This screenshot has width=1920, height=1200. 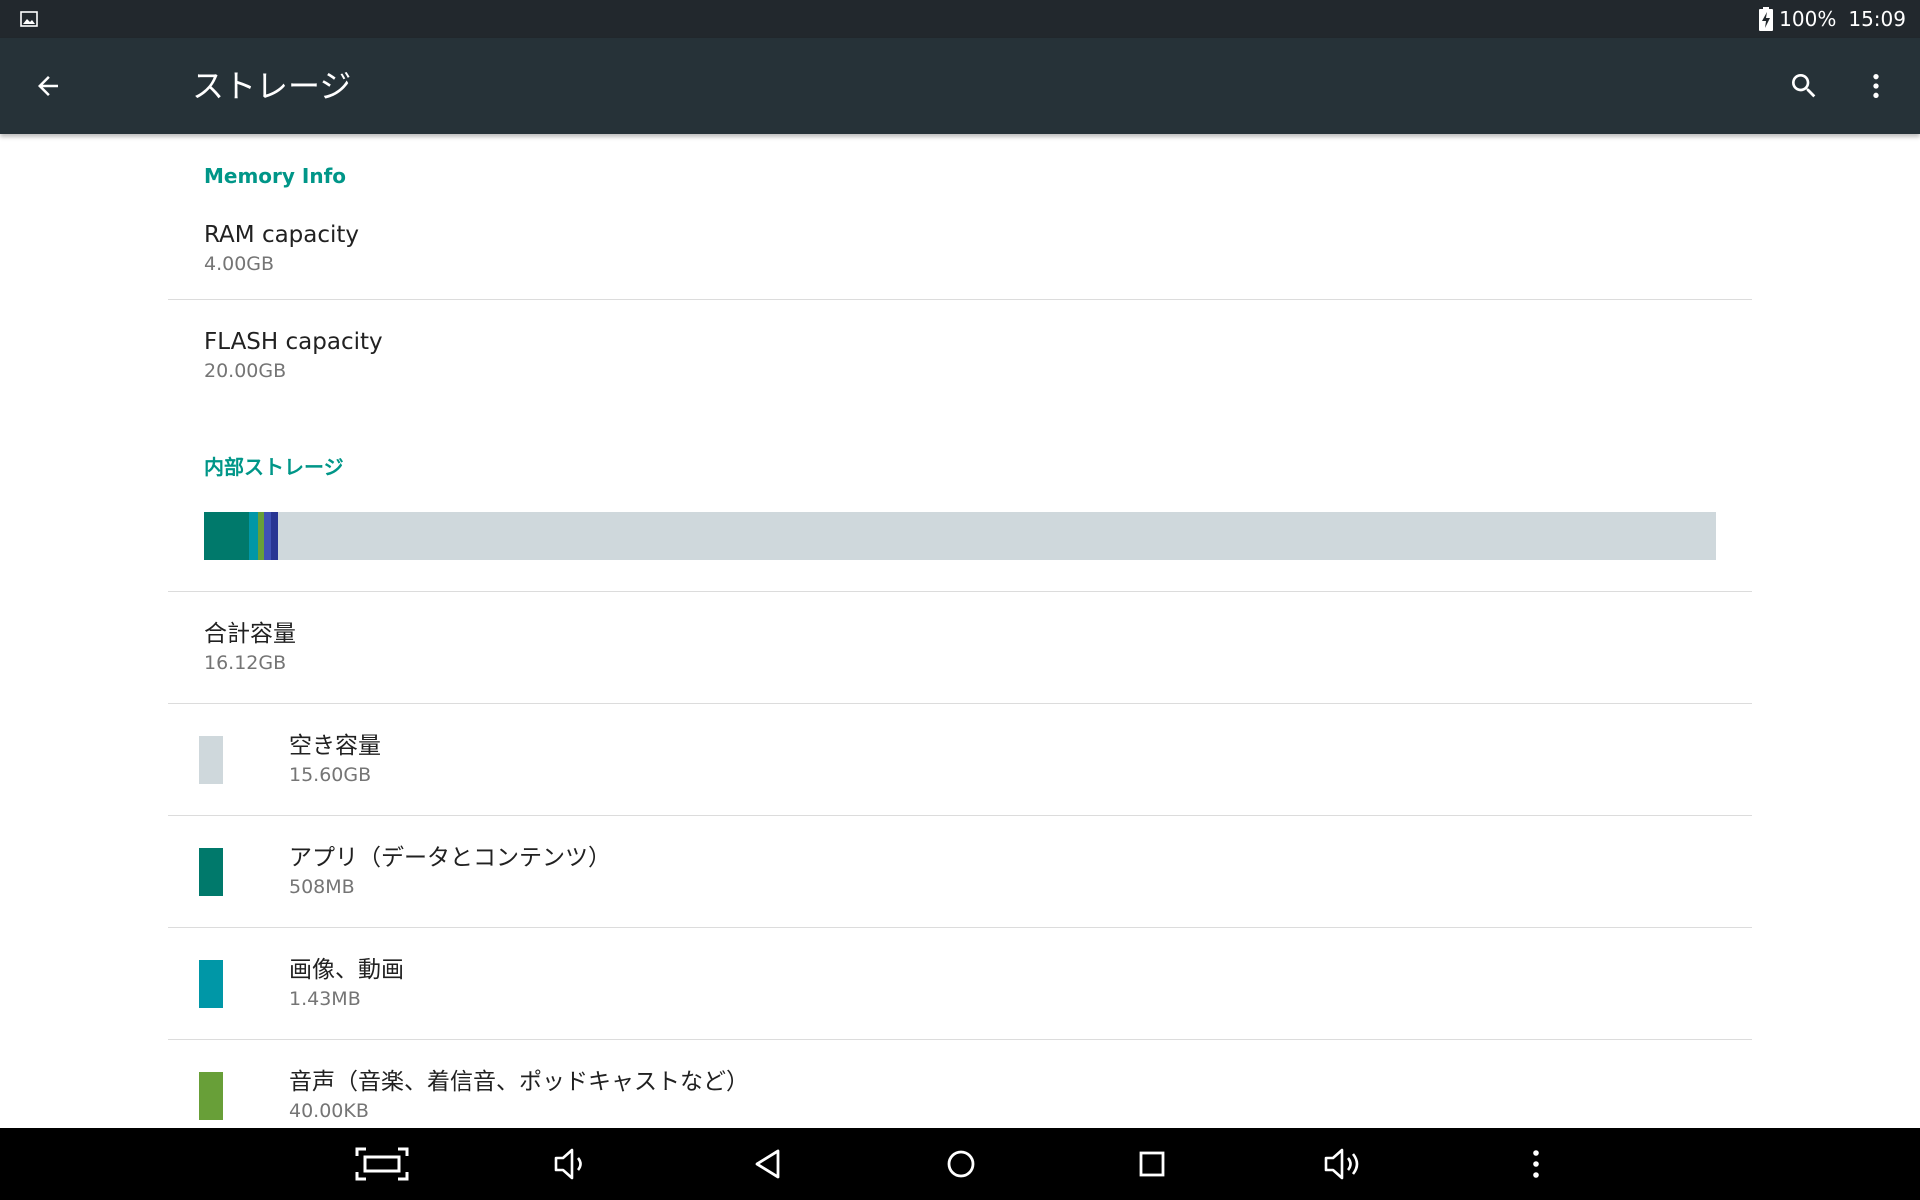 I want to click on usage-bar-row, so click(x=960, y=542).